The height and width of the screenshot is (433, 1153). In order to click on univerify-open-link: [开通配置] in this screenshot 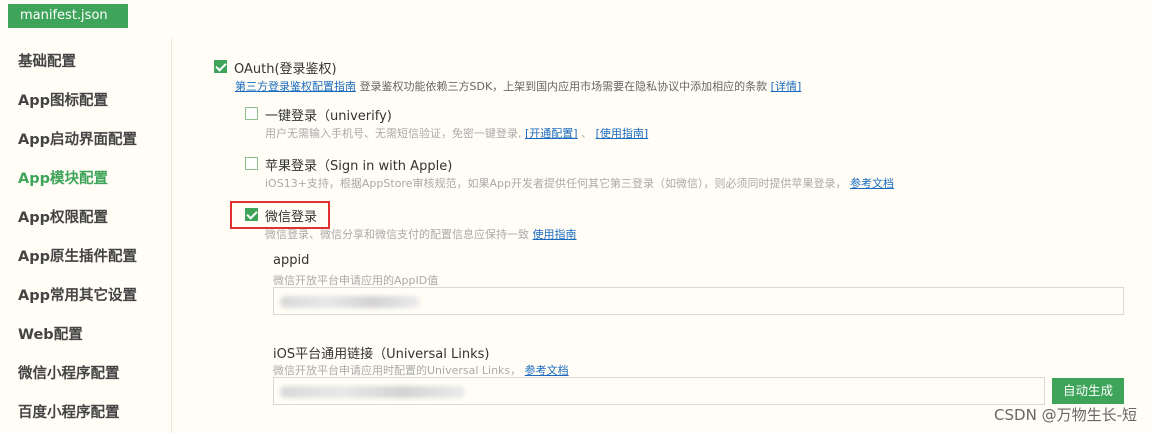, I will do `click(551, 133)`.